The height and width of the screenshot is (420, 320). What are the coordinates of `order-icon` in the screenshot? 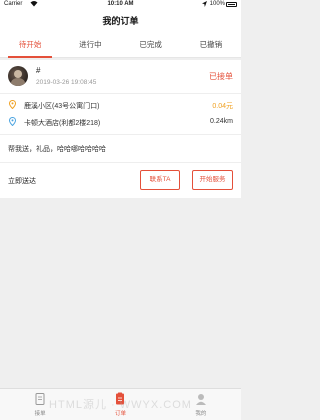 It's located at (120, 398).